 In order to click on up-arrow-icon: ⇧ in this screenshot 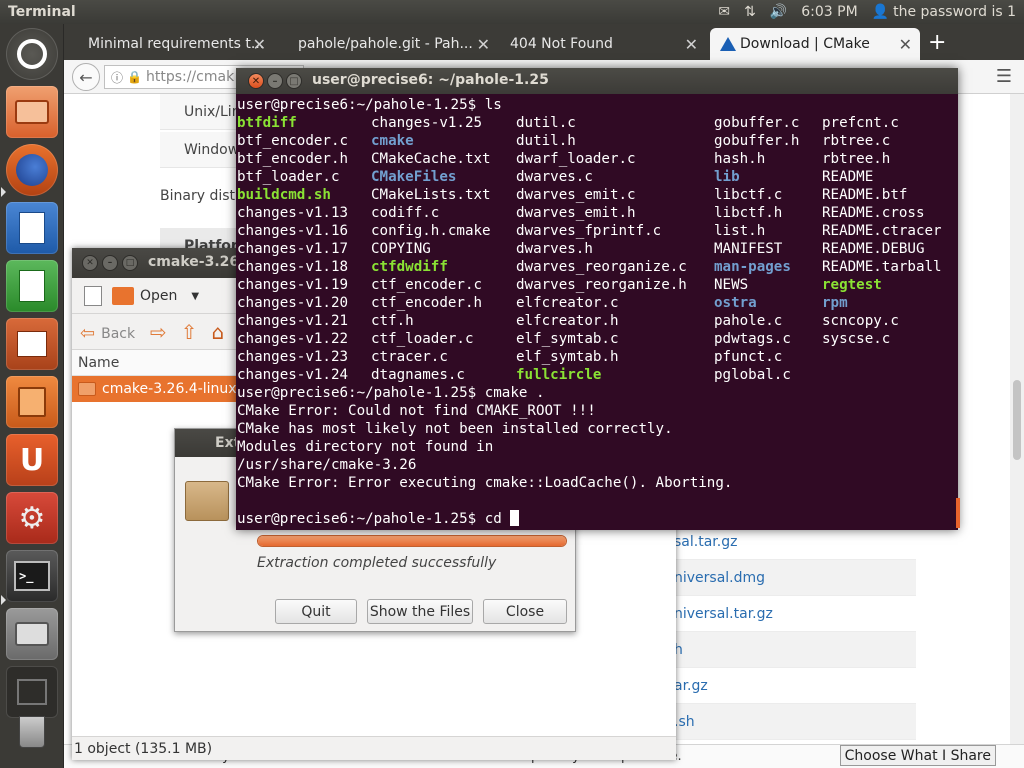, I will do `click(189, 332)`.